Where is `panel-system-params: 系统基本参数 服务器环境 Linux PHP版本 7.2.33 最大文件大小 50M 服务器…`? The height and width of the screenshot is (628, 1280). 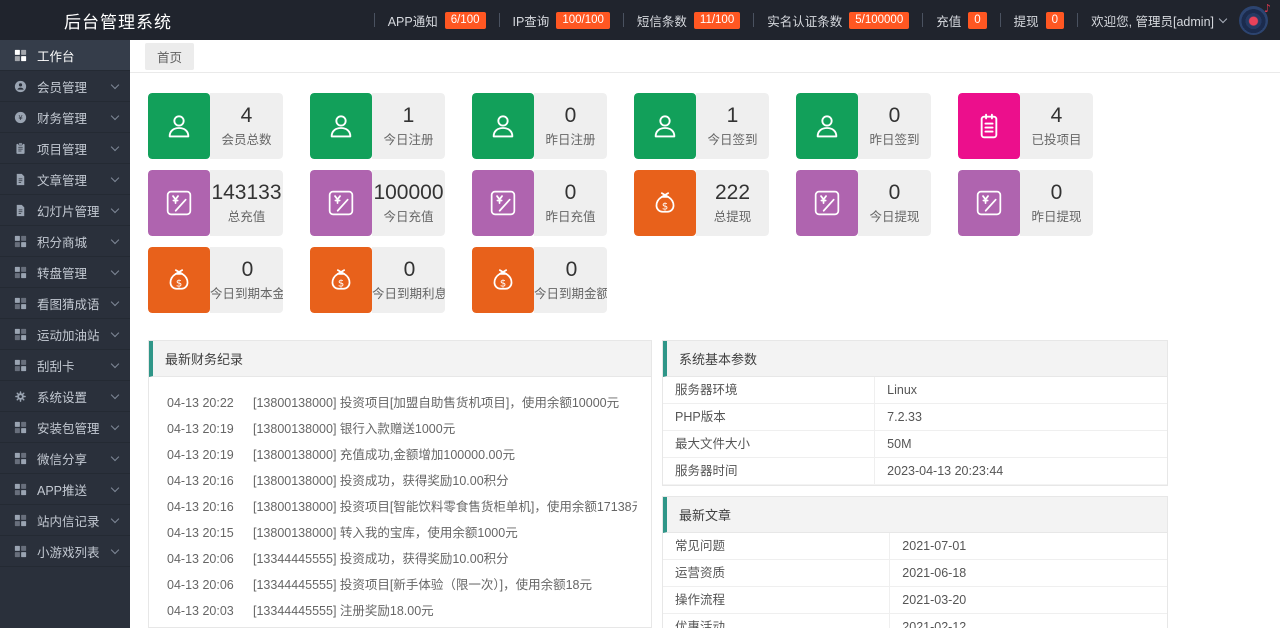
panel-system-params: 系统基本参数 服务器环境 Linux PHP版本 7.2.33 最大文件大小 50M 服务器… is located at coordinates (915, 413).